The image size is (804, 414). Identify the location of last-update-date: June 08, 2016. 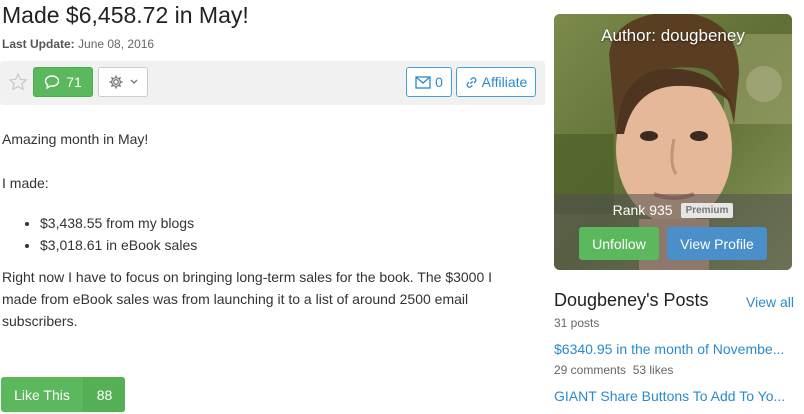
(116, 44).